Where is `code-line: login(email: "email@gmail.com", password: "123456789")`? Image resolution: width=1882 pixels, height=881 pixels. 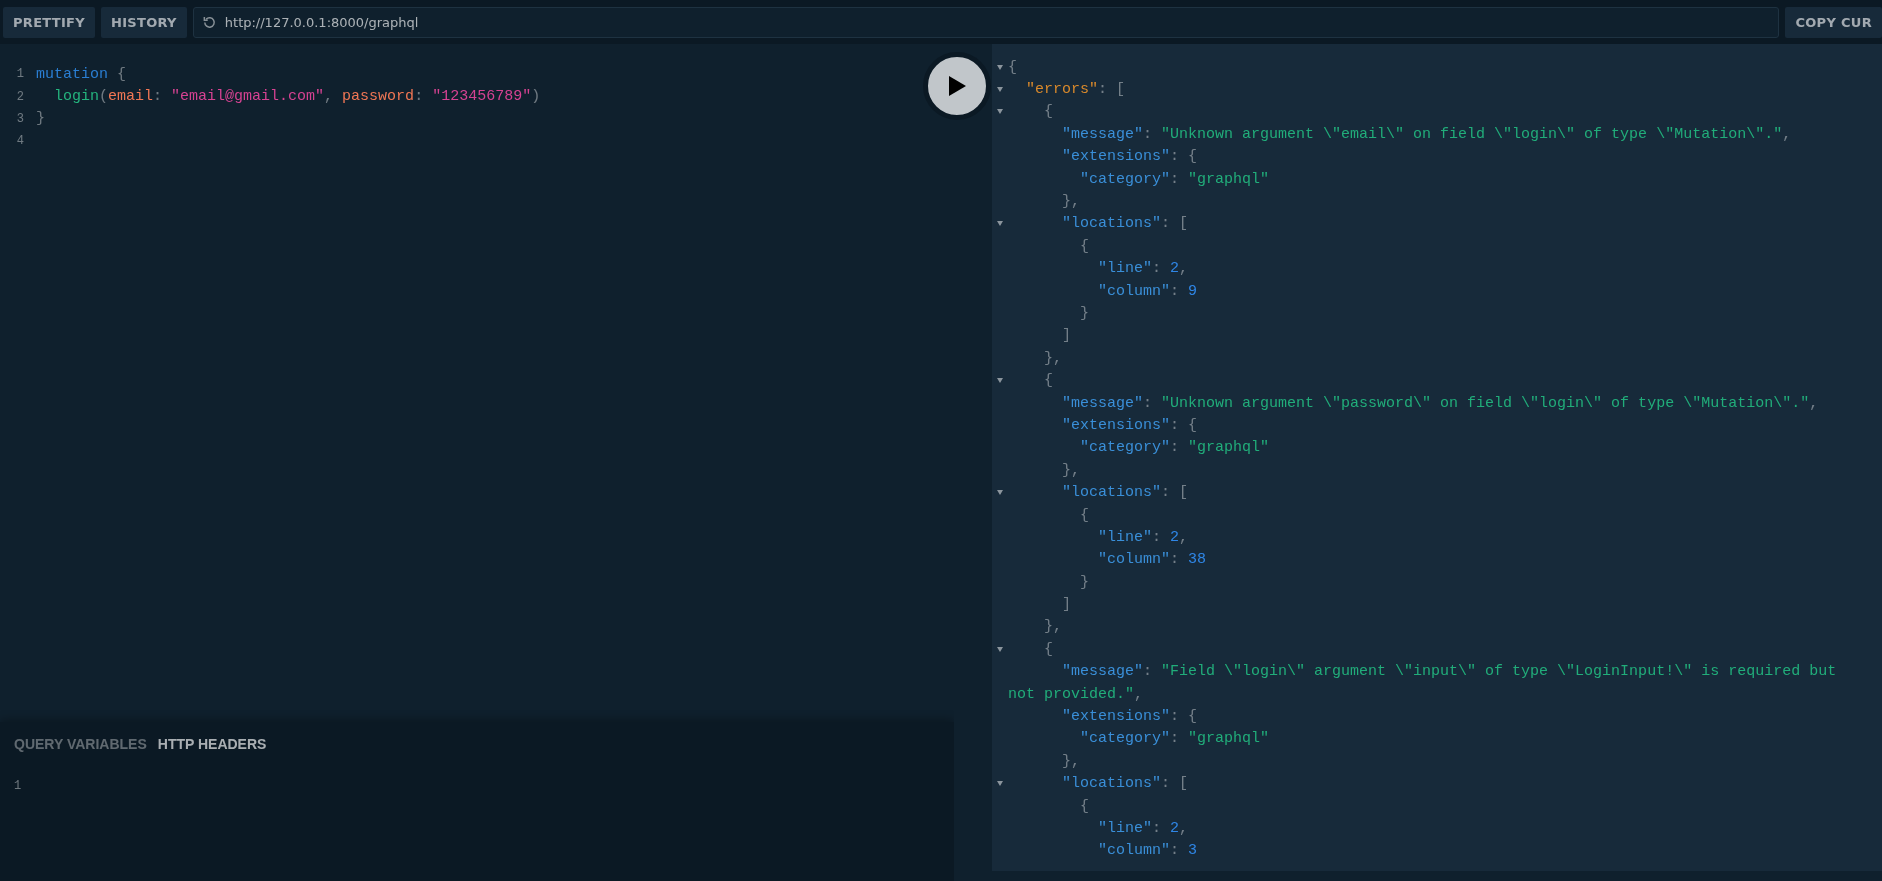 code-line: login(email: "email@gmail.com", password: "123456789") is located at coordinates (297, 97).